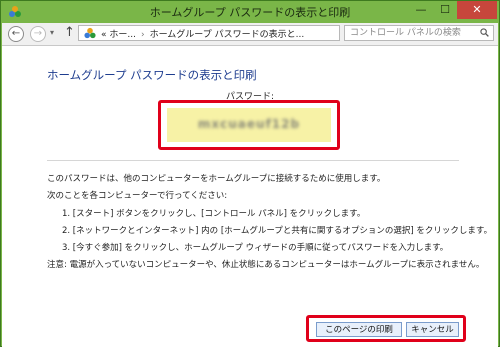 This screenshot has width=500, height=347. I want to click on recent-pages-dropdown: ▾, so click(52, 32).